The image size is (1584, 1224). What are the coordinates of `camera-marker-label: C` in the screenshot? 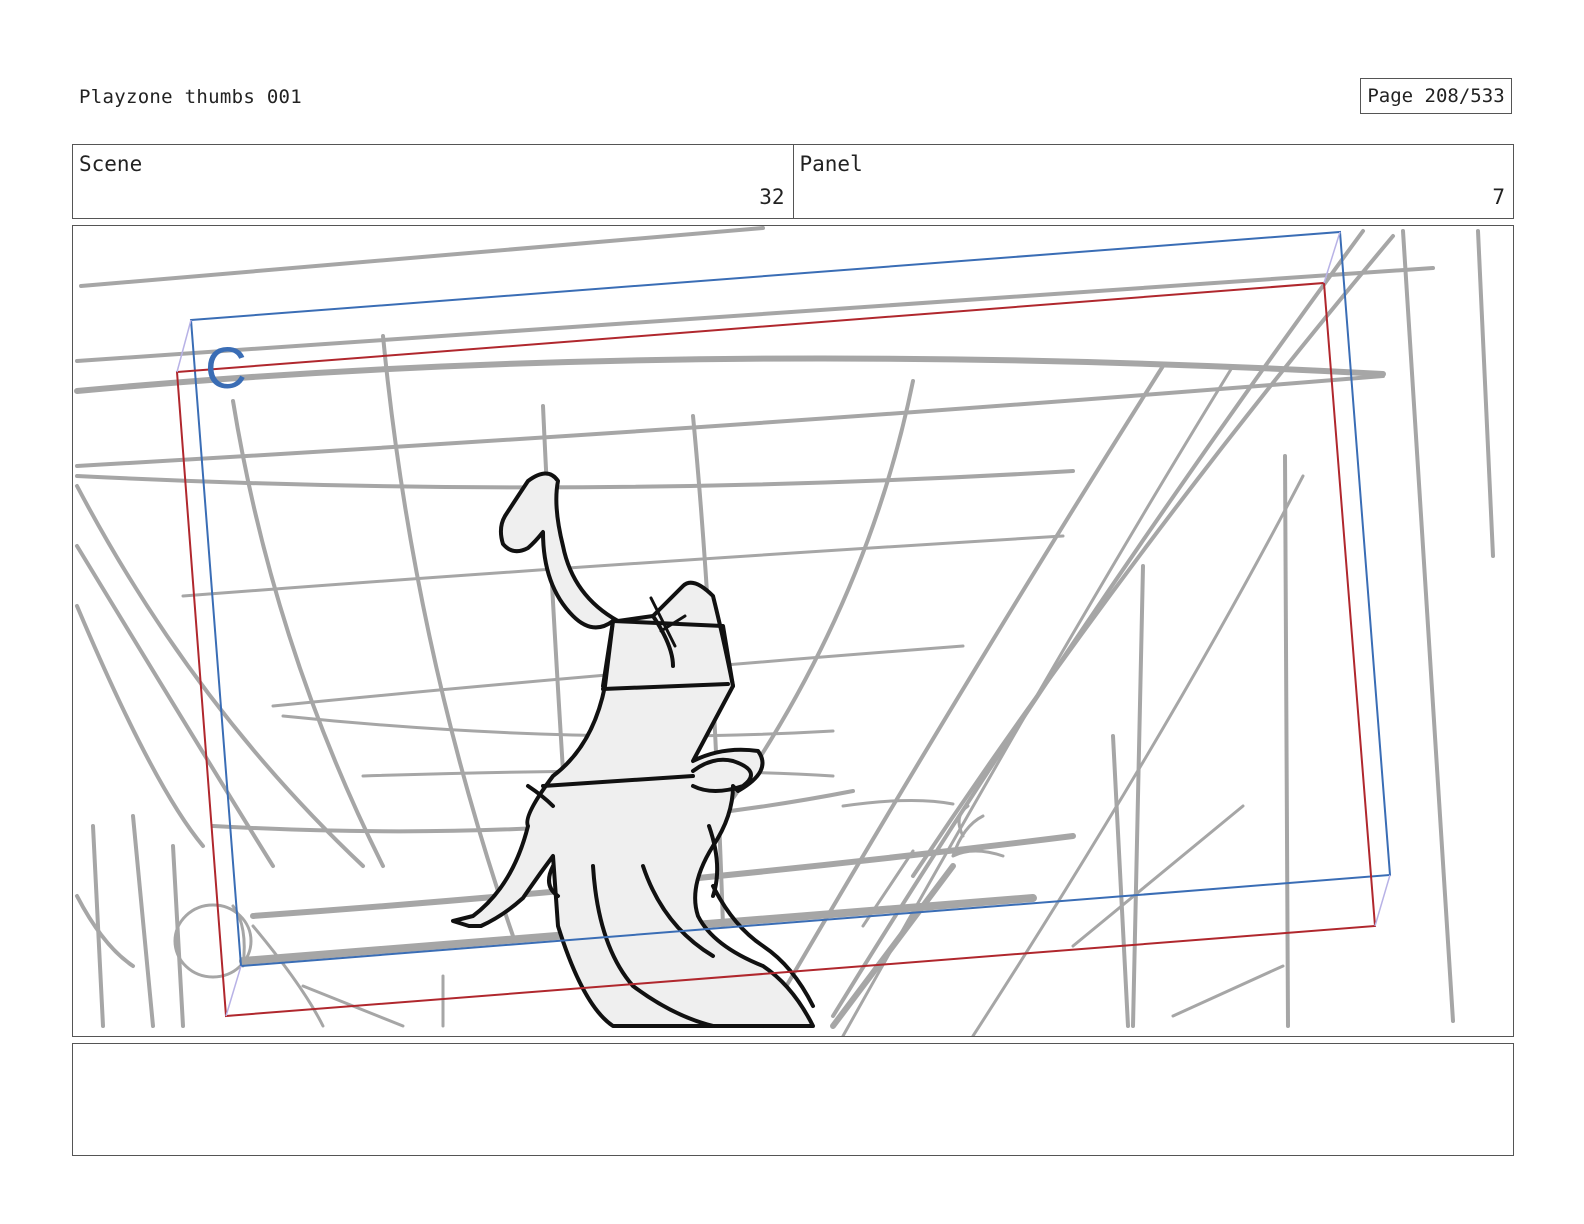 It's located at (226, 368).